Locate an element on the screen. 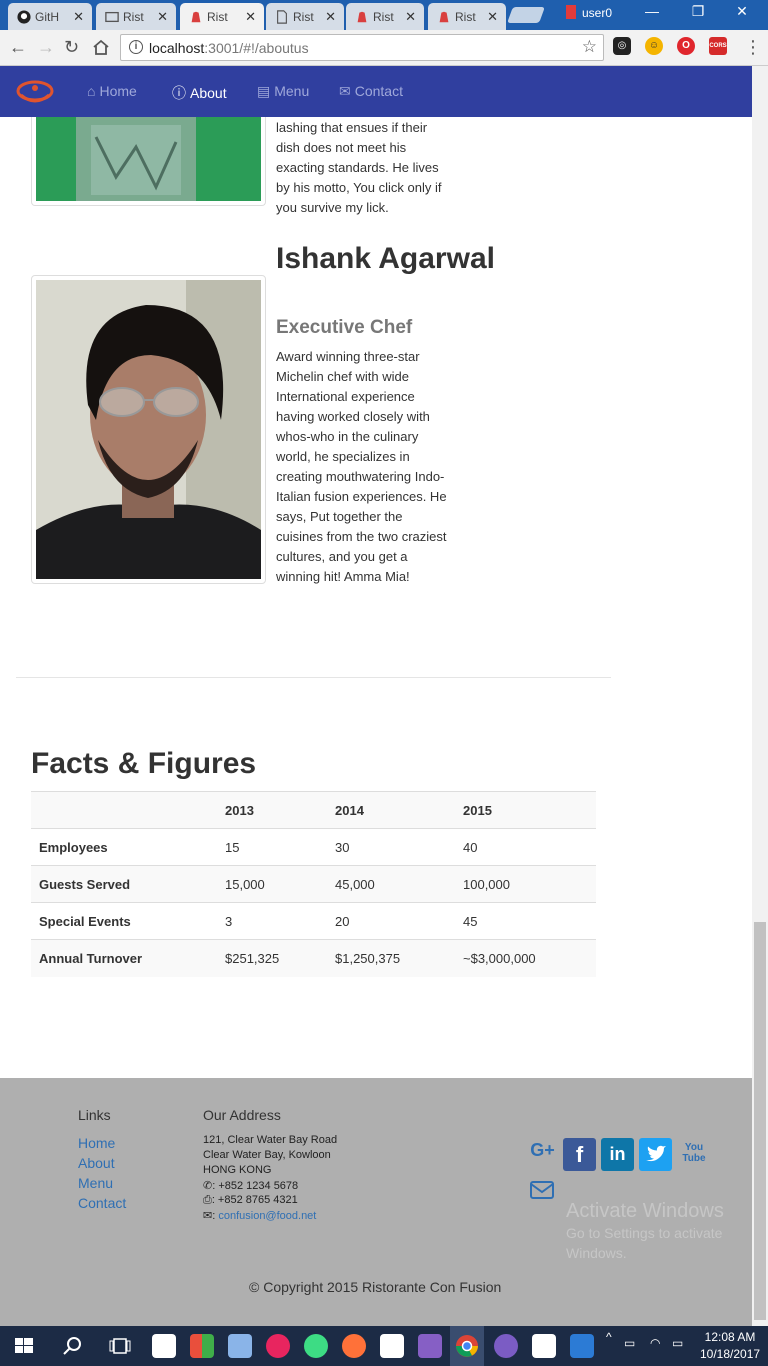  menu-kebab-icon: ⋮ is located at coordinates (753, 47).